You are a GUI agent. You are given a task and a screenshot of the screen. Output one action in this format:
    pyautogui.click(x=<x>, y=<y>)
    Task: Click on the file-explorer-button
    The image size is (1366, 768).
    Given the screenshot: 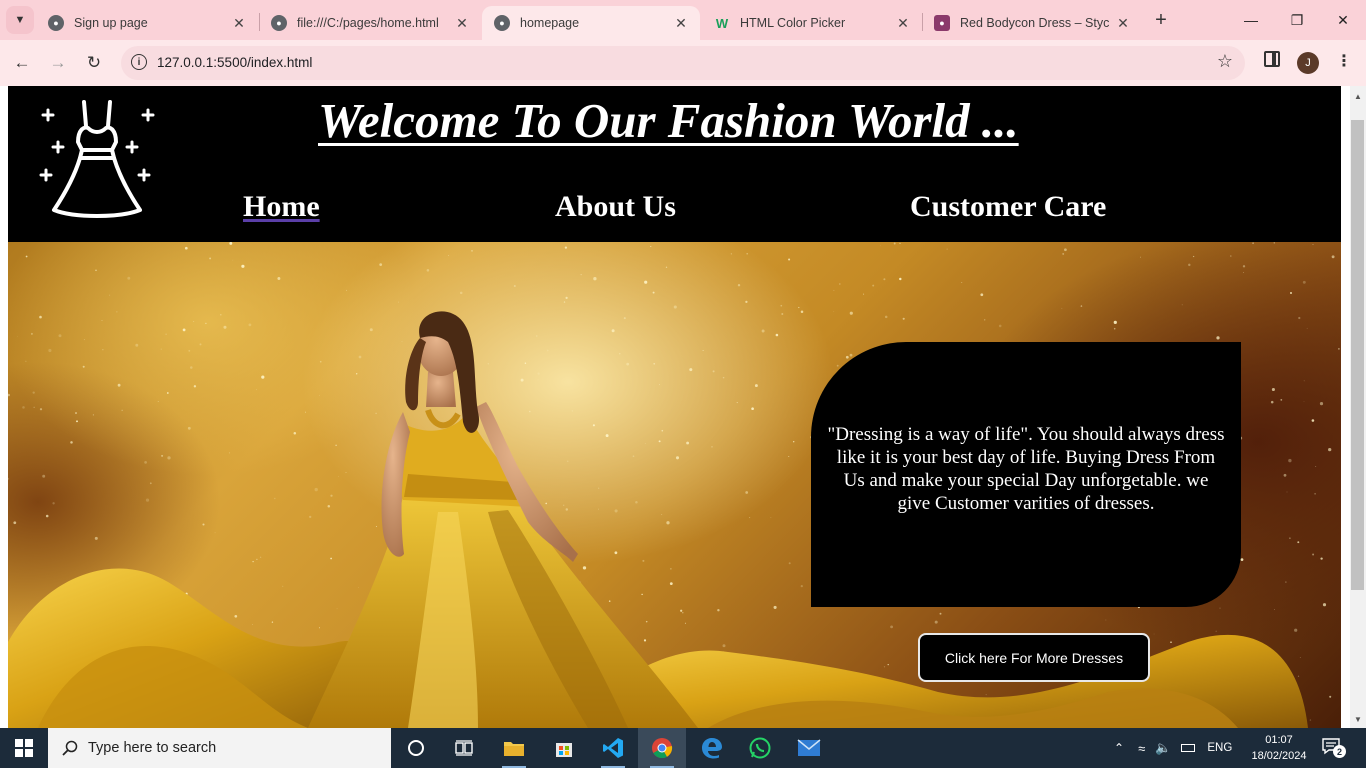 What is the action you would take?
    pyautogui.click(x=514, y=748)
    